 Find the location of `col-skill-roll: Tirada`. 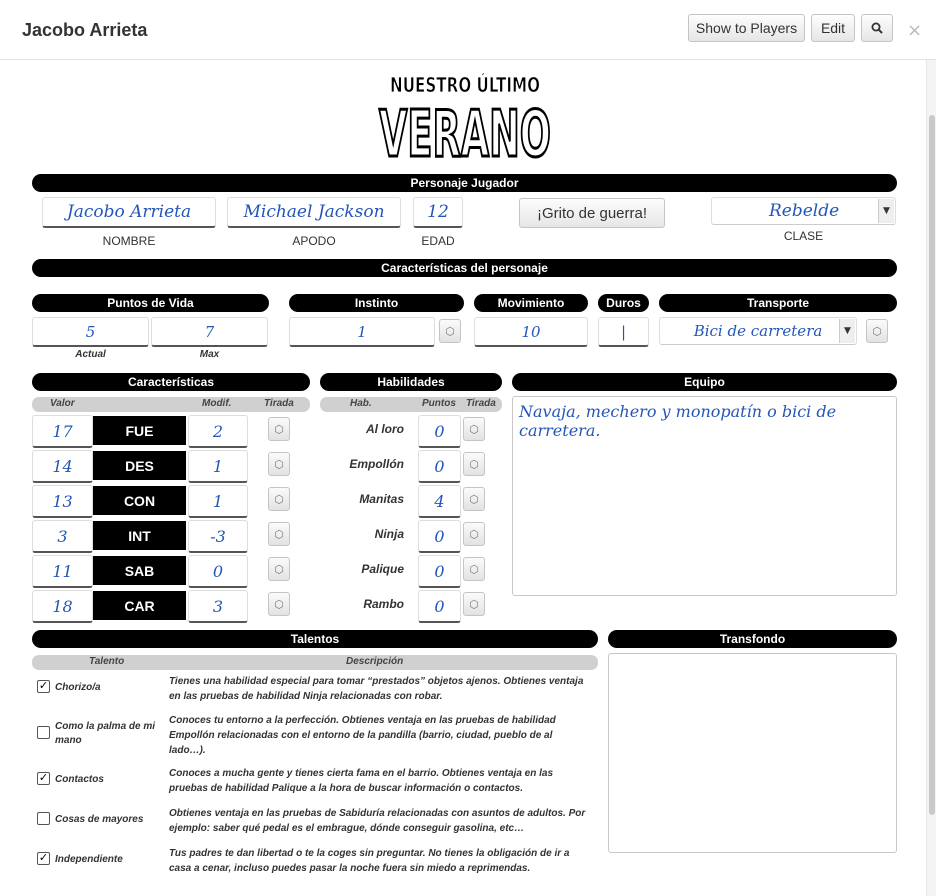

col-skill-roll: Tirada is located at coordinates (481, 403).